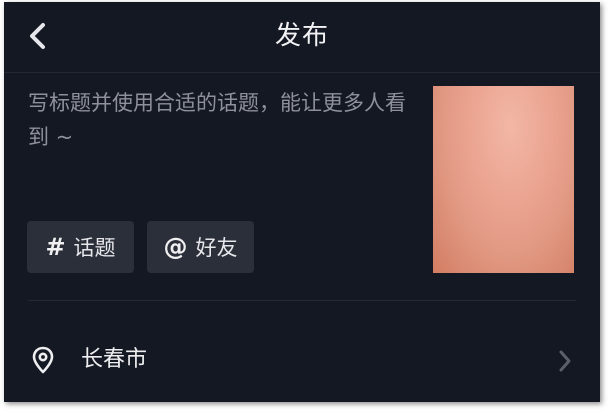 Image resolution: width=611 pixels, height=411 pixels. What do you see at coordinates (302, 300) in the screenshot?
I see `divider` at bounding box center [302, 300].